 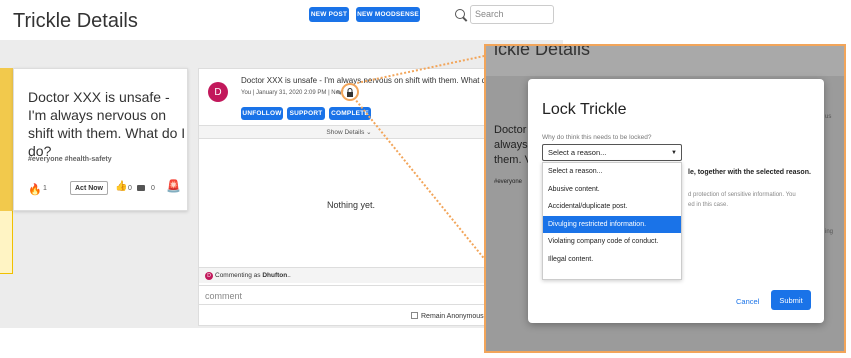 What do you see at coordinates (45, 188) in the screenshot?
I see `flame-count: 1` at bounding box center [45, 188].